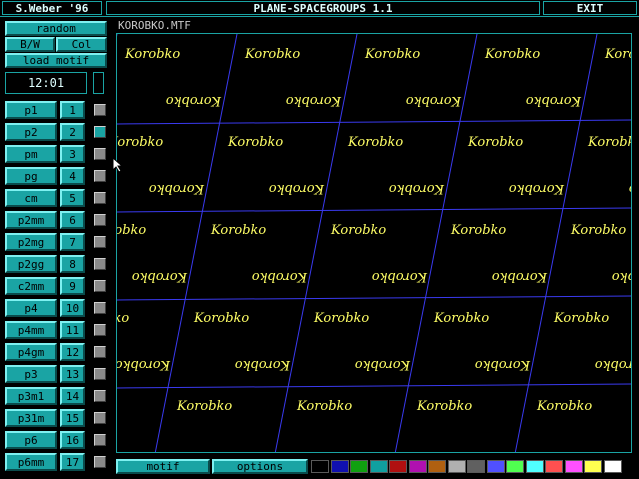  What do you see at coordinates (31, 220) in the screenshot?
I see `group-button-p2mm: p2mm` at bounding box center [31, 220].